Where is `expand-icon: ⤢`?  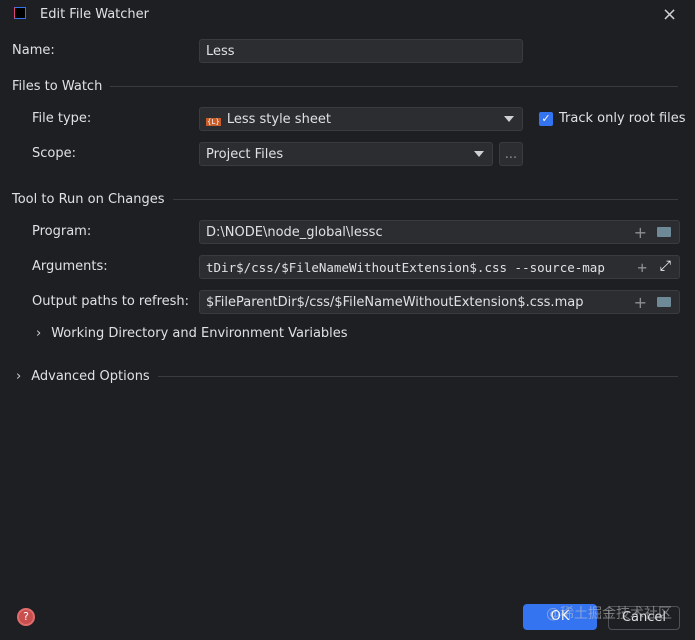
expand-icon: ⤢ is located at coordinates (665, 266).